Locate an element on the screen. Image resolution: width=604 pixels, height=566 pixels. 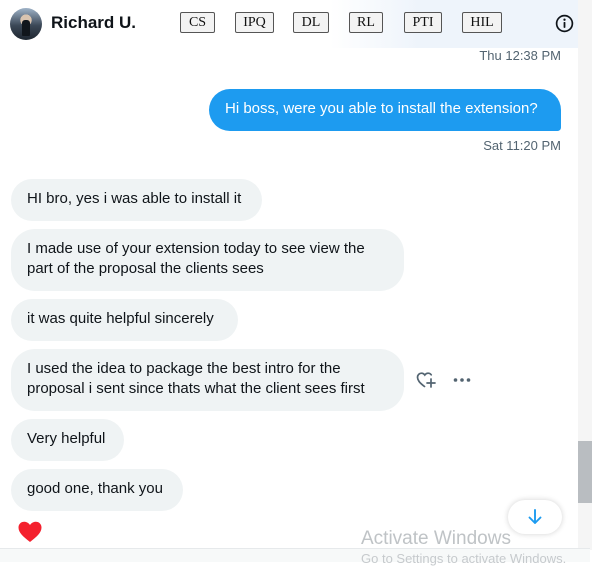
message-incoming: HI bro, yes i was able to install it is located at coordinates (136, 200).